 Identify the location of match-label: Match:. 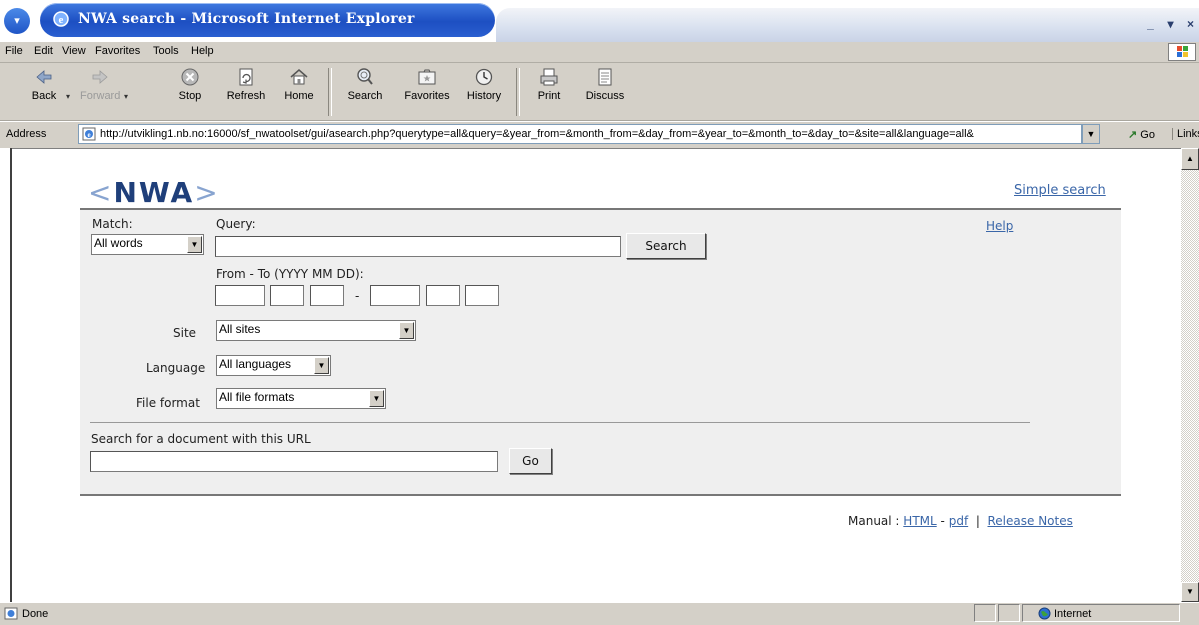
(112, 224).